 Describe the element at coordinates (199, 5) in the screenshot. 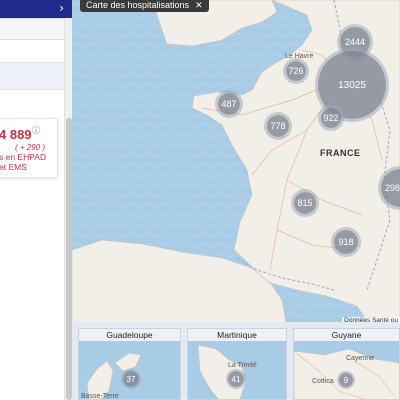

I see `close-icon: ✕` at that location.